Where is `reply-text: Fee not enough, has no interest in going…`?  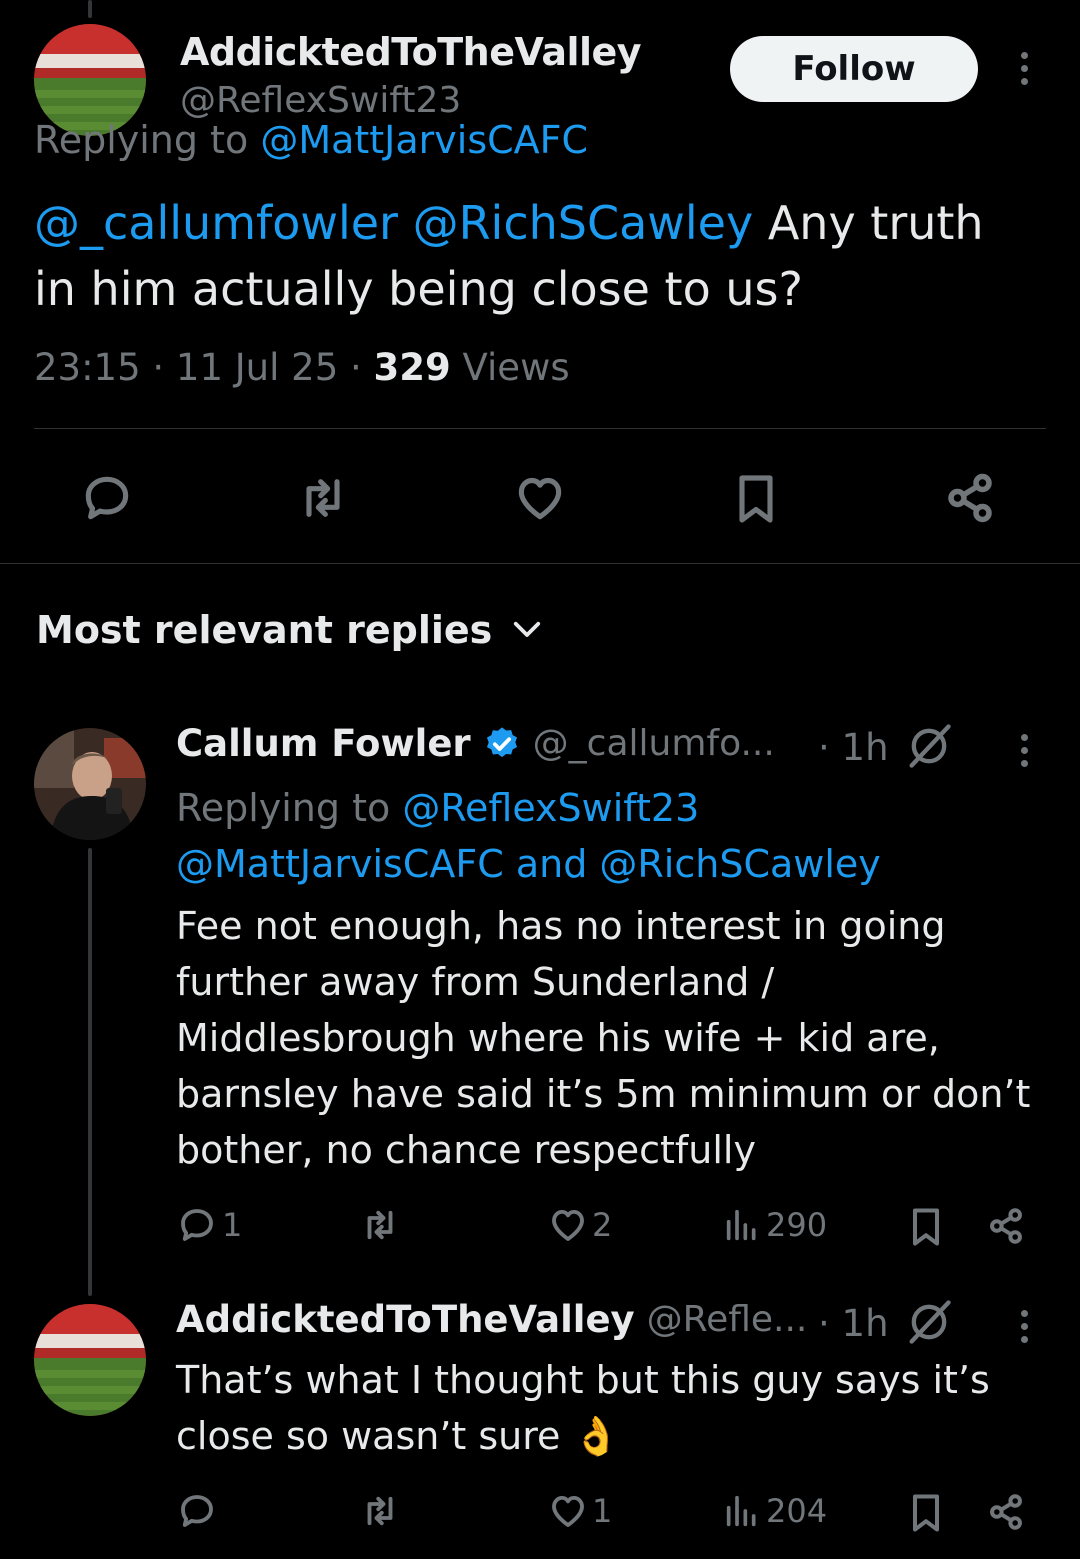 reply-text: Fee not enough, has no interest in going… is located at coordinates (621, 1038).